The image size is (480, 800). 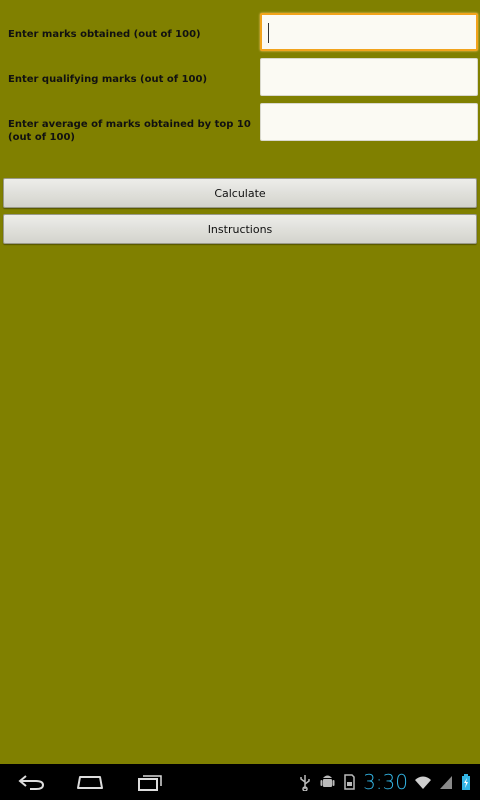 What do you see at coordinates (268, 33) in the screenshot?
I see `text-cursor` at bounding box center [268, 33].